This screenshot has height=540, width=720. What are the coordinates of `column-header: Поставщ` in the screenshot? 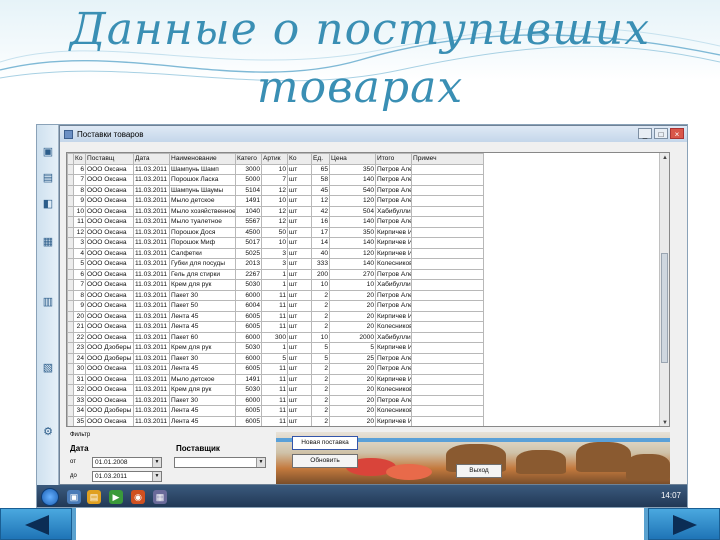 It's located at (109, 159).